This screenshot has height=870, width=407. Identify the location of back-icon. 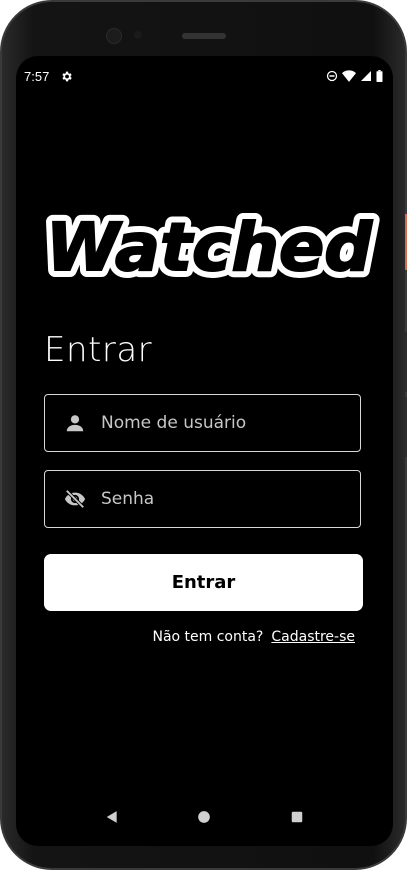
(112, 818).